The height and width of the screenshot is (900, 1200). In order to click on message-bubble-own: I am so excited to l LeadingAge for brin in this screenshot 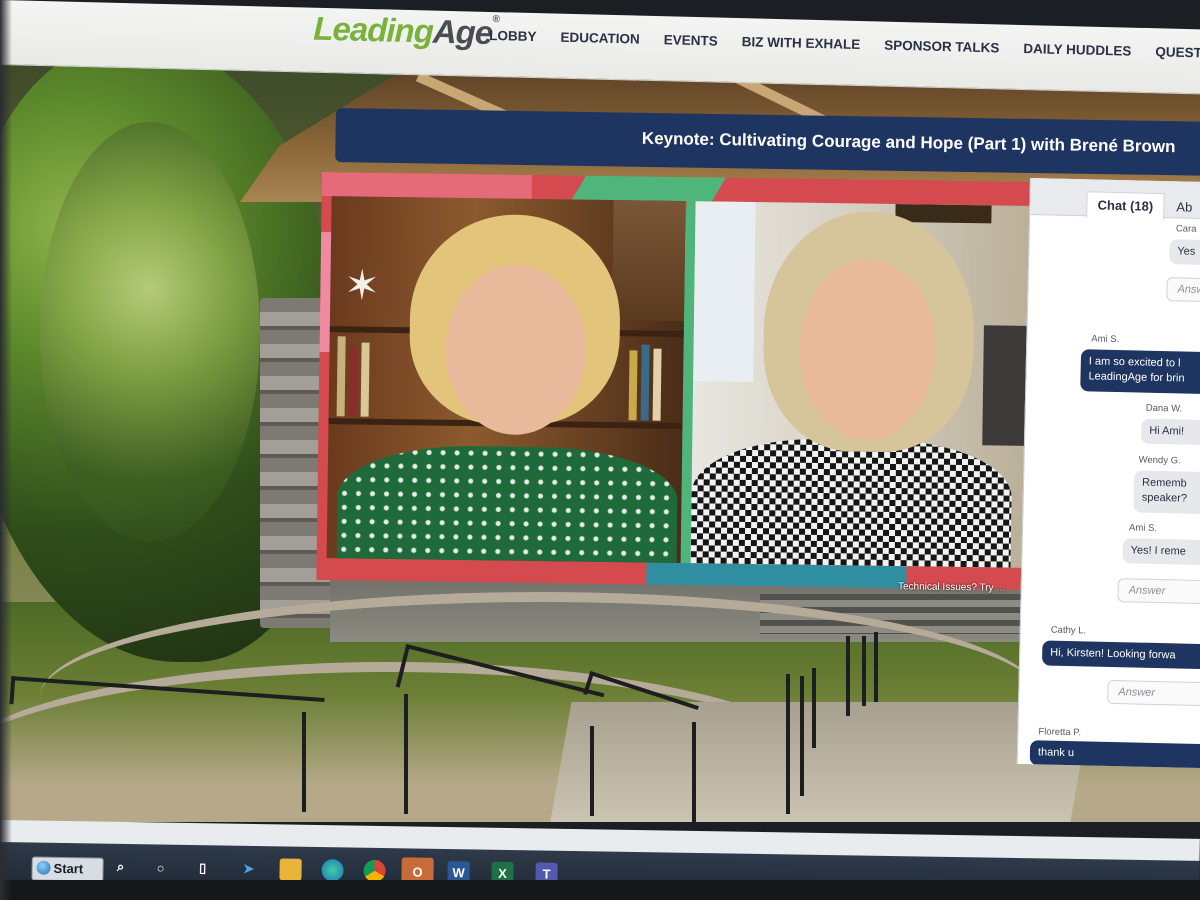, I will do `click(1140, 372)`.